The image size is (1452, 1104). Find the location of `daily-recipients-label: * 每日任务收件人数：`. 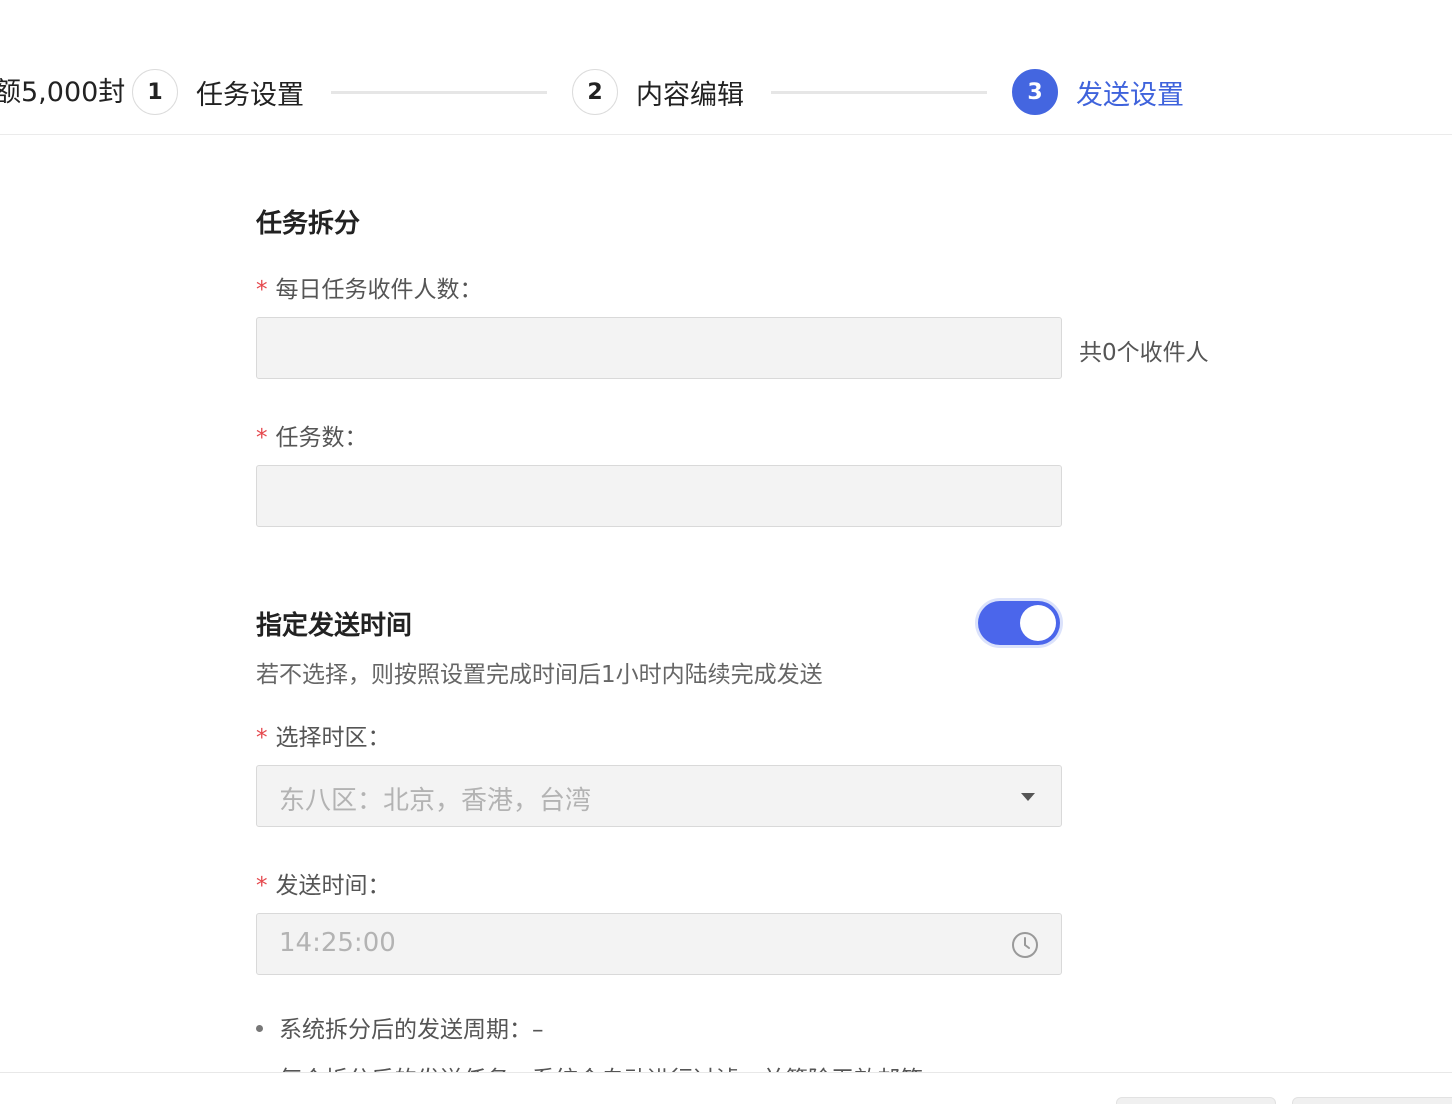

daily-recipients-label: * 每日任务收件人数： is located at coordinates (369, 290).